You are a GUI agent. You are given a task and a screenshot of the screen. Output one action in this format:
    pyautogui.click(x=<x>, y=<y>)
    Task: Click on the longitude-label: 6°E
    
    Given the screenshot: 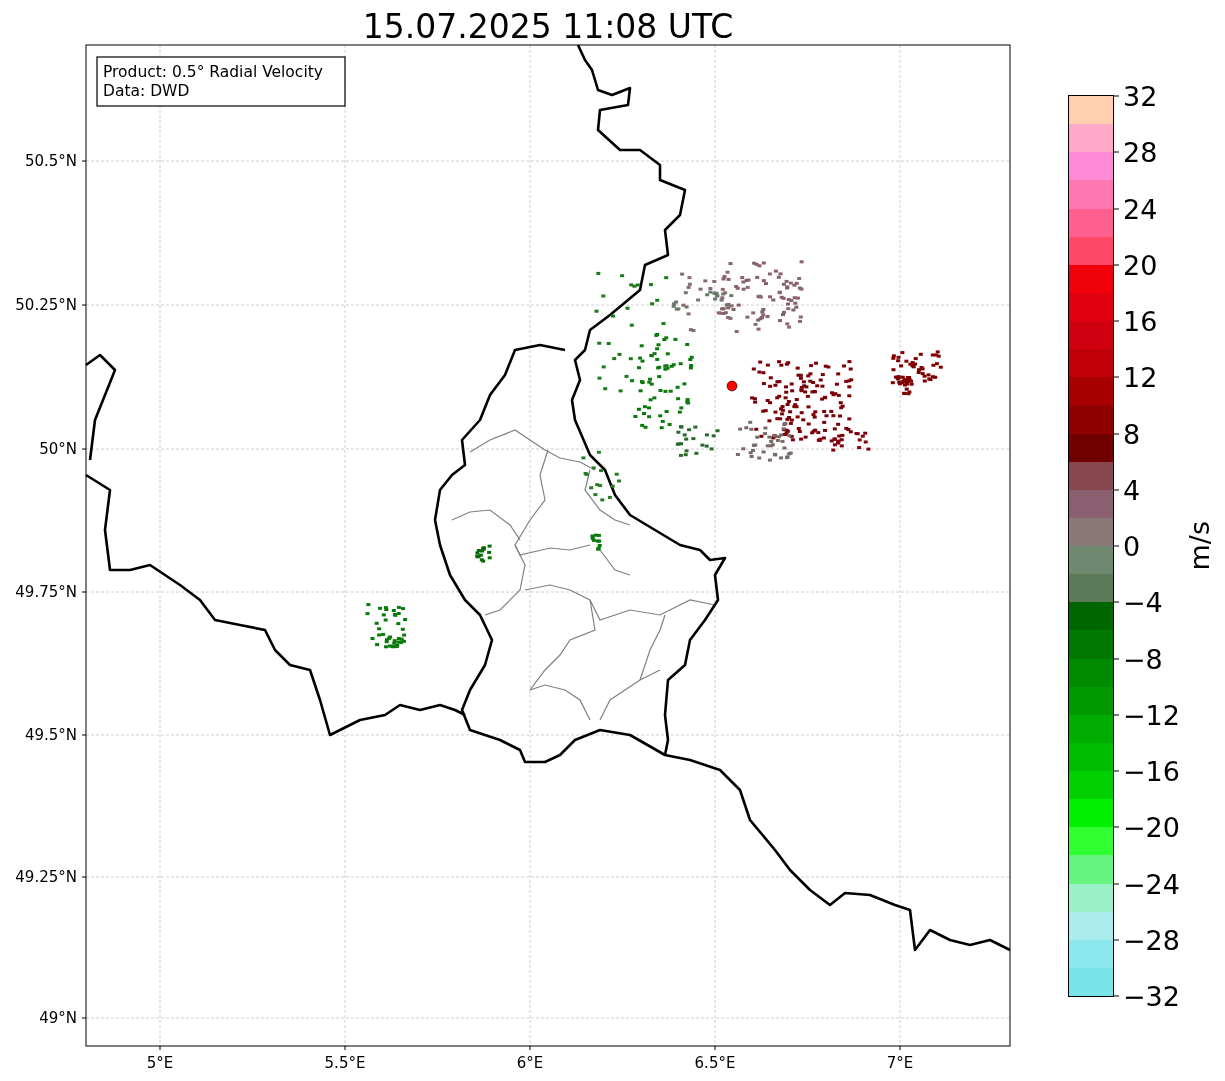 What is the action you would take?
    pyautogui.click(x=530, y=1063)
    